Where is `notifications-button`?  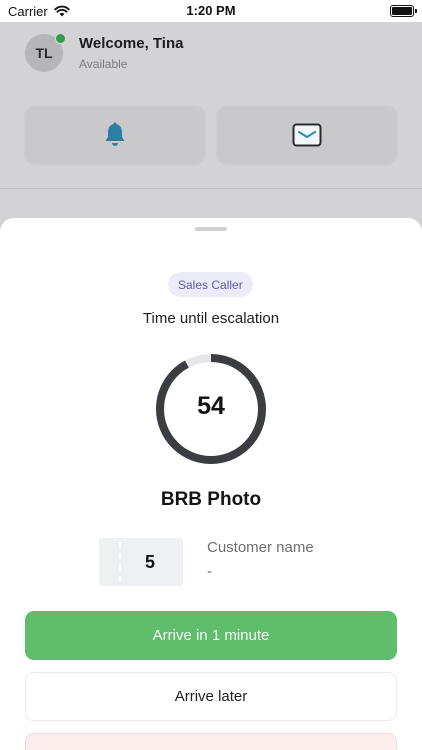
notifications-button is located at coordinates (115, 135).